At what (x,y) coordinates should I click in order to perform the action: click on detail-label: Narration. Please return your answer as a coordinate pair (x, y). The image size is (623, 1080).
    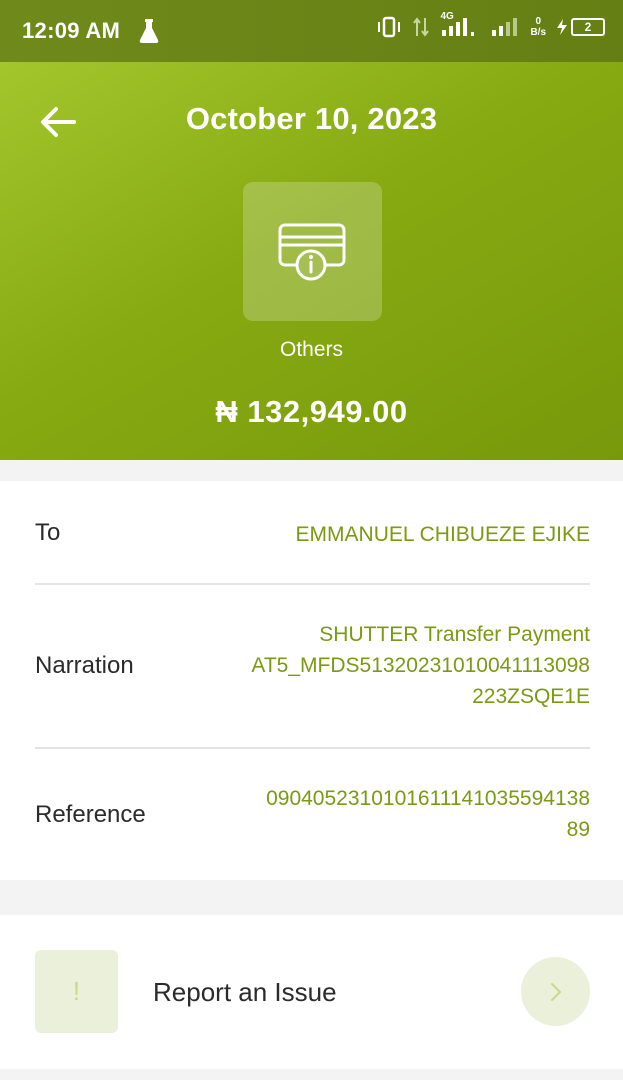
    Looking at the image, I should click on (84, 665).